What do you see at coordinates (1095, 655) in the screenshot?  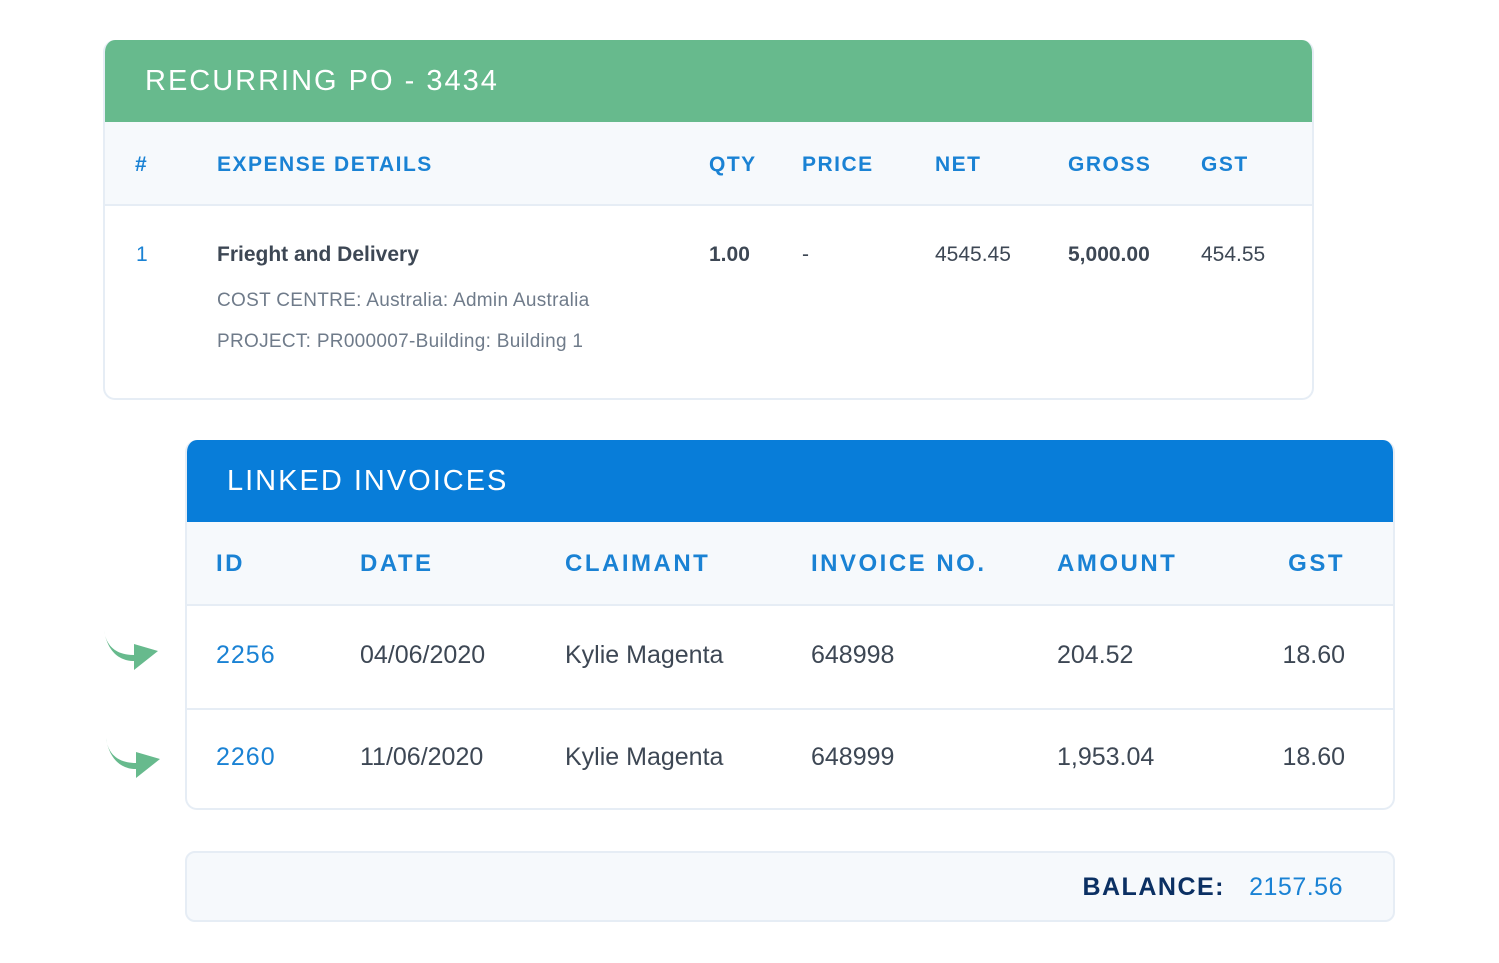 I see `invoice-amount: 204.52` at bounding box center [1095, 655].